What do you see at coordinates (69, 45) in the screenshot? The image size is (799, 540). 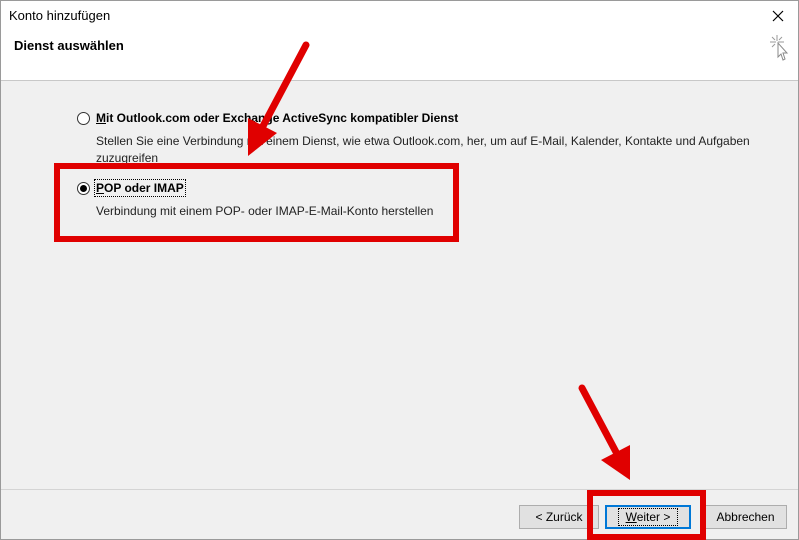 I see `page-title: Dienst auswählen` at bounding box center [69, 45].